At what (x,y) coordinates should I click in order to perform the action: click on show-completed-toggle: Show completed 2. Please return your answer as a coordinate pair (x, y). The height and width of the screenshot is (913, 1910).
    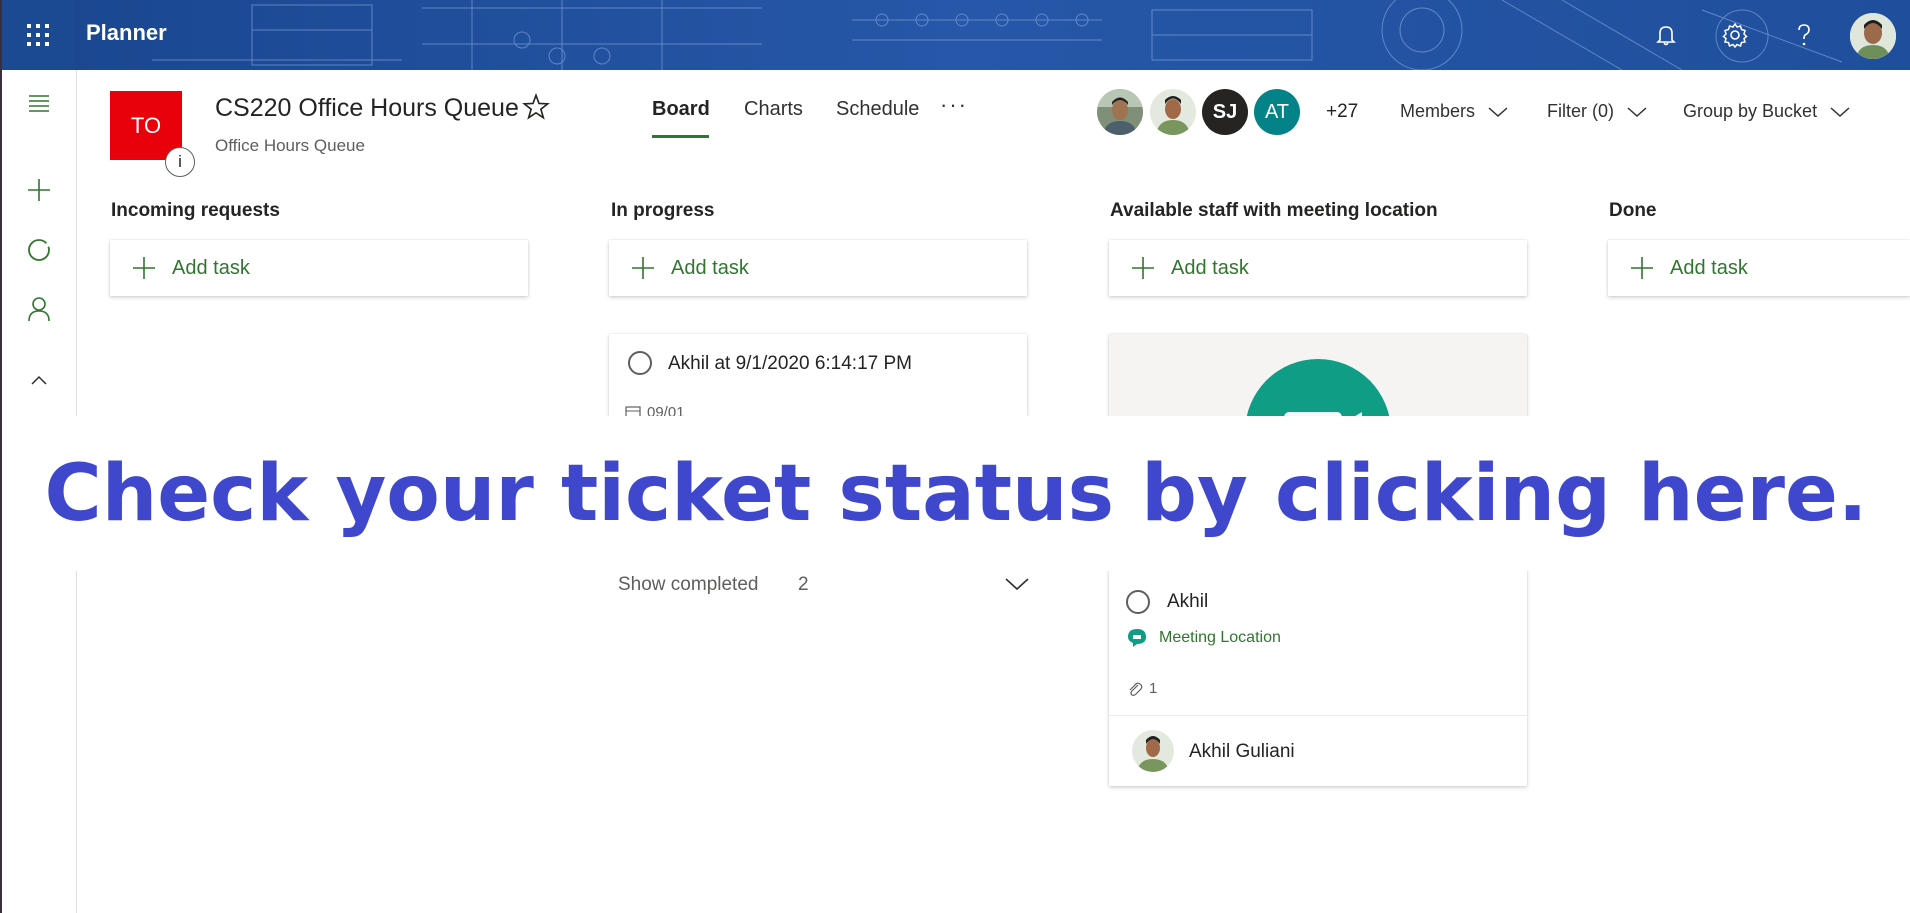
    Looking at the image, I should click on (824, 590).